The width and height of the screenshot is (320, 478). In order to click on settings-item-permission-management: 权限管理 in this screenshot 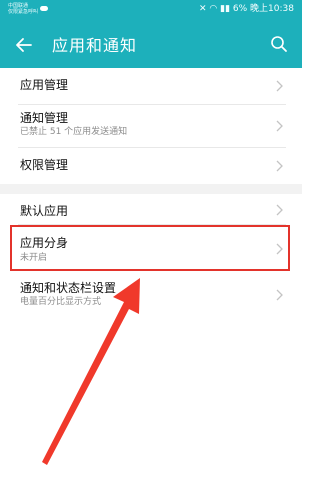, I will do `click(151, 166)`.